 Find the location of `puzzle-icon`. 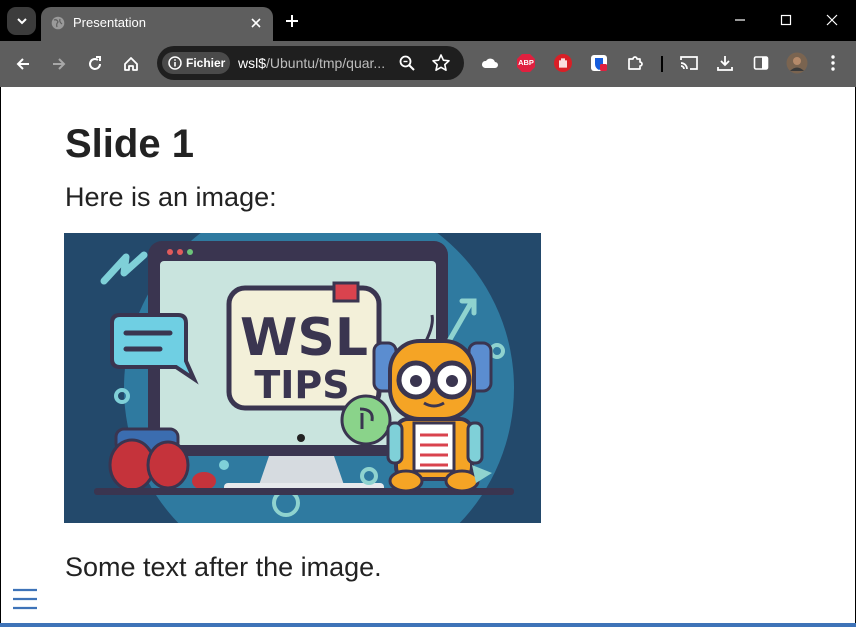

puzzle-icon is located at coordinates (635, 63).